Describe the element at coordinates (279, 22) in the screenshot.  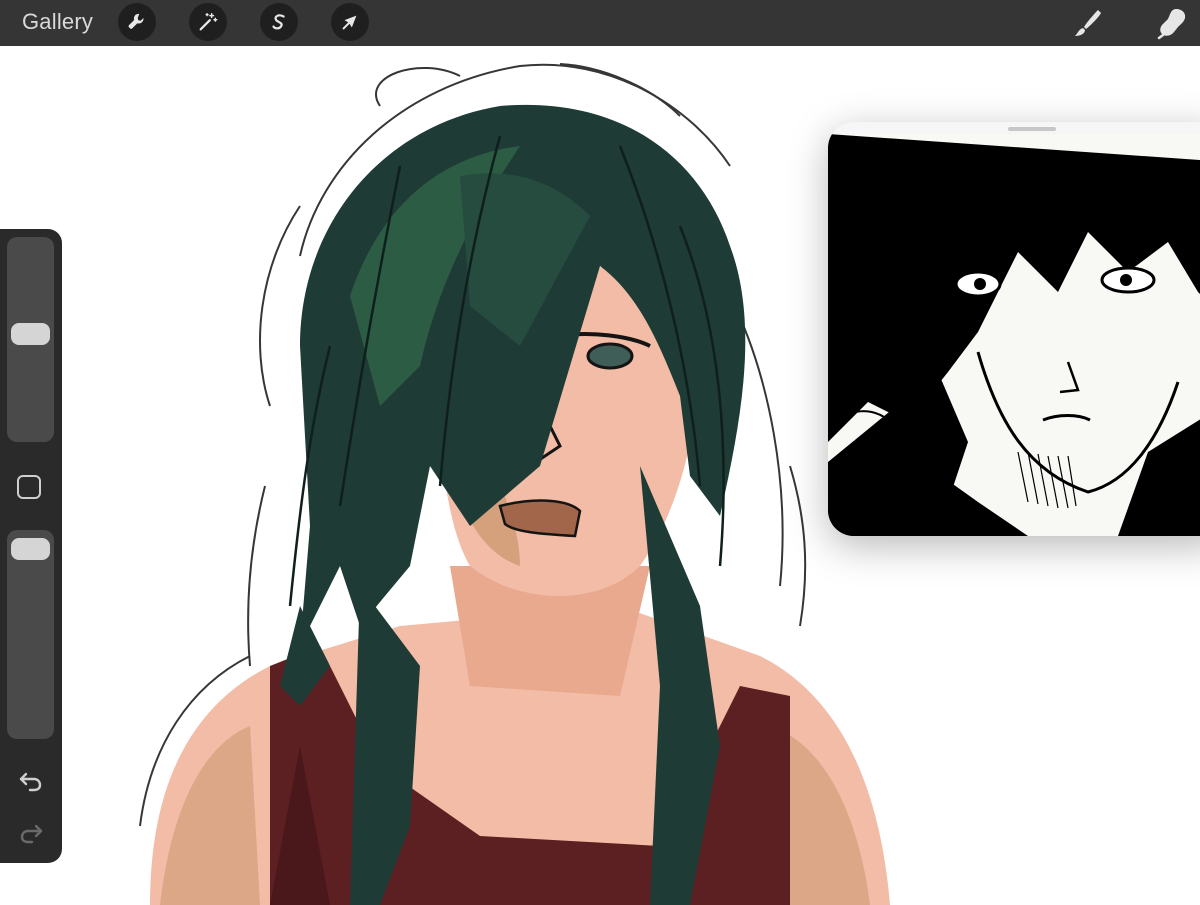
I see `selection-s-icon` at that location.